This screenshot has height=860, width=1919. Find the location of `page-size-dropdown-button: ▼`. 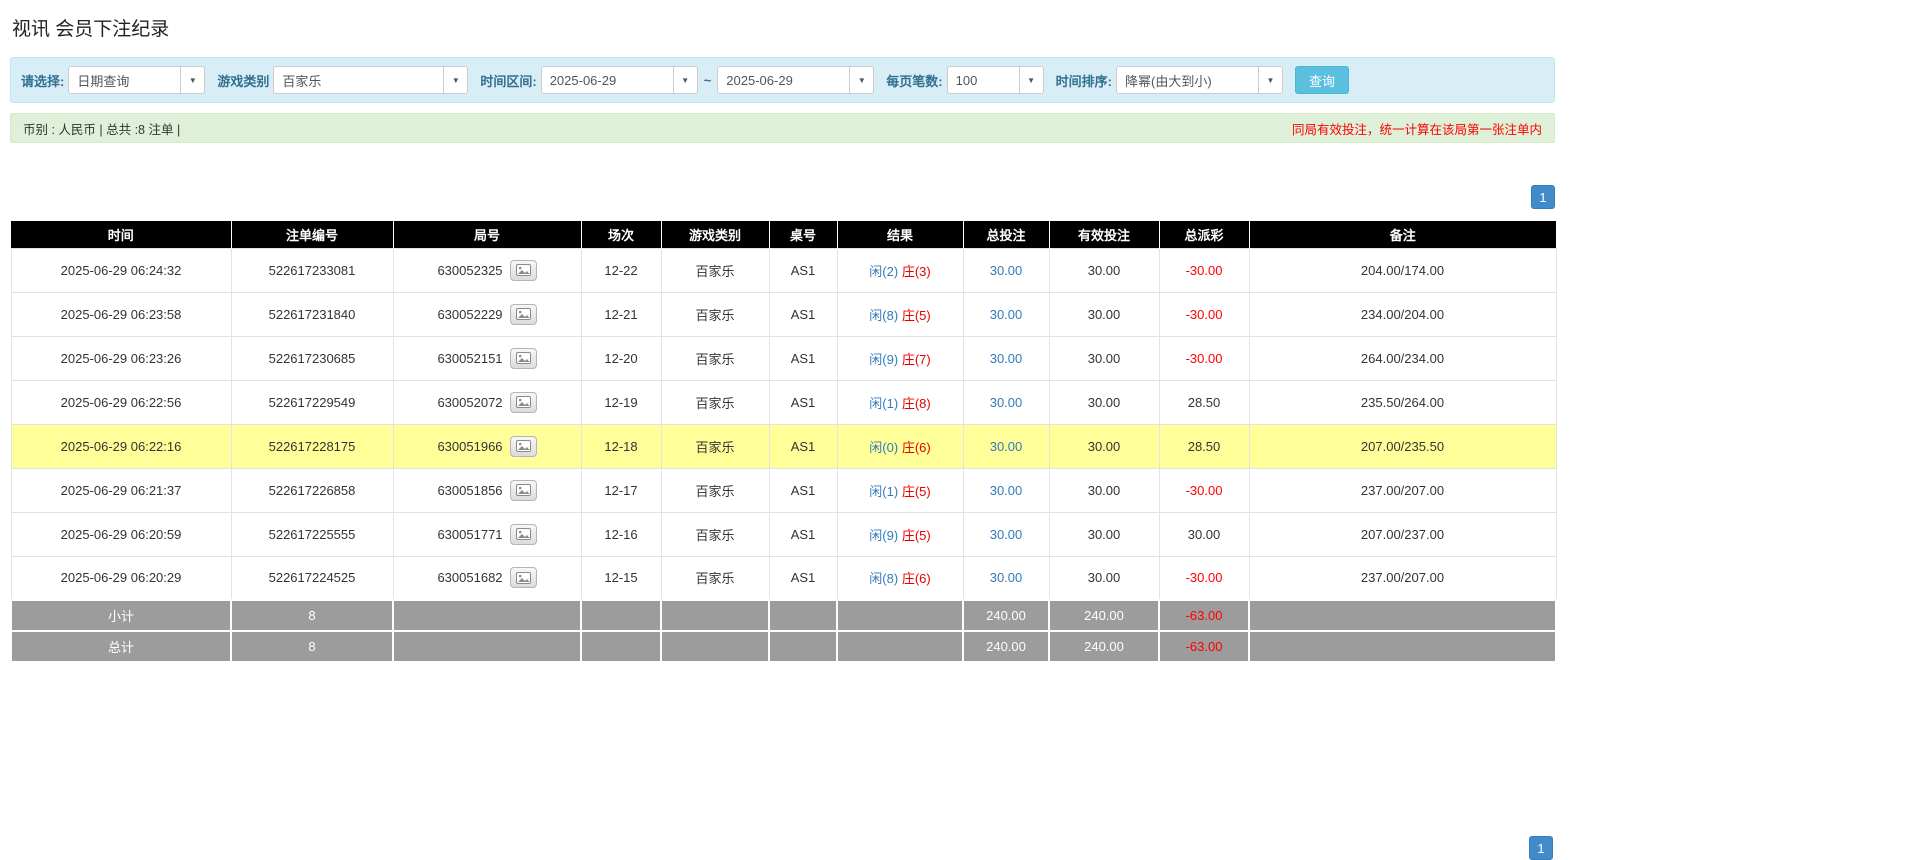

page-size-dropdown-button: ▼ is located at coordinates (1031, 80).